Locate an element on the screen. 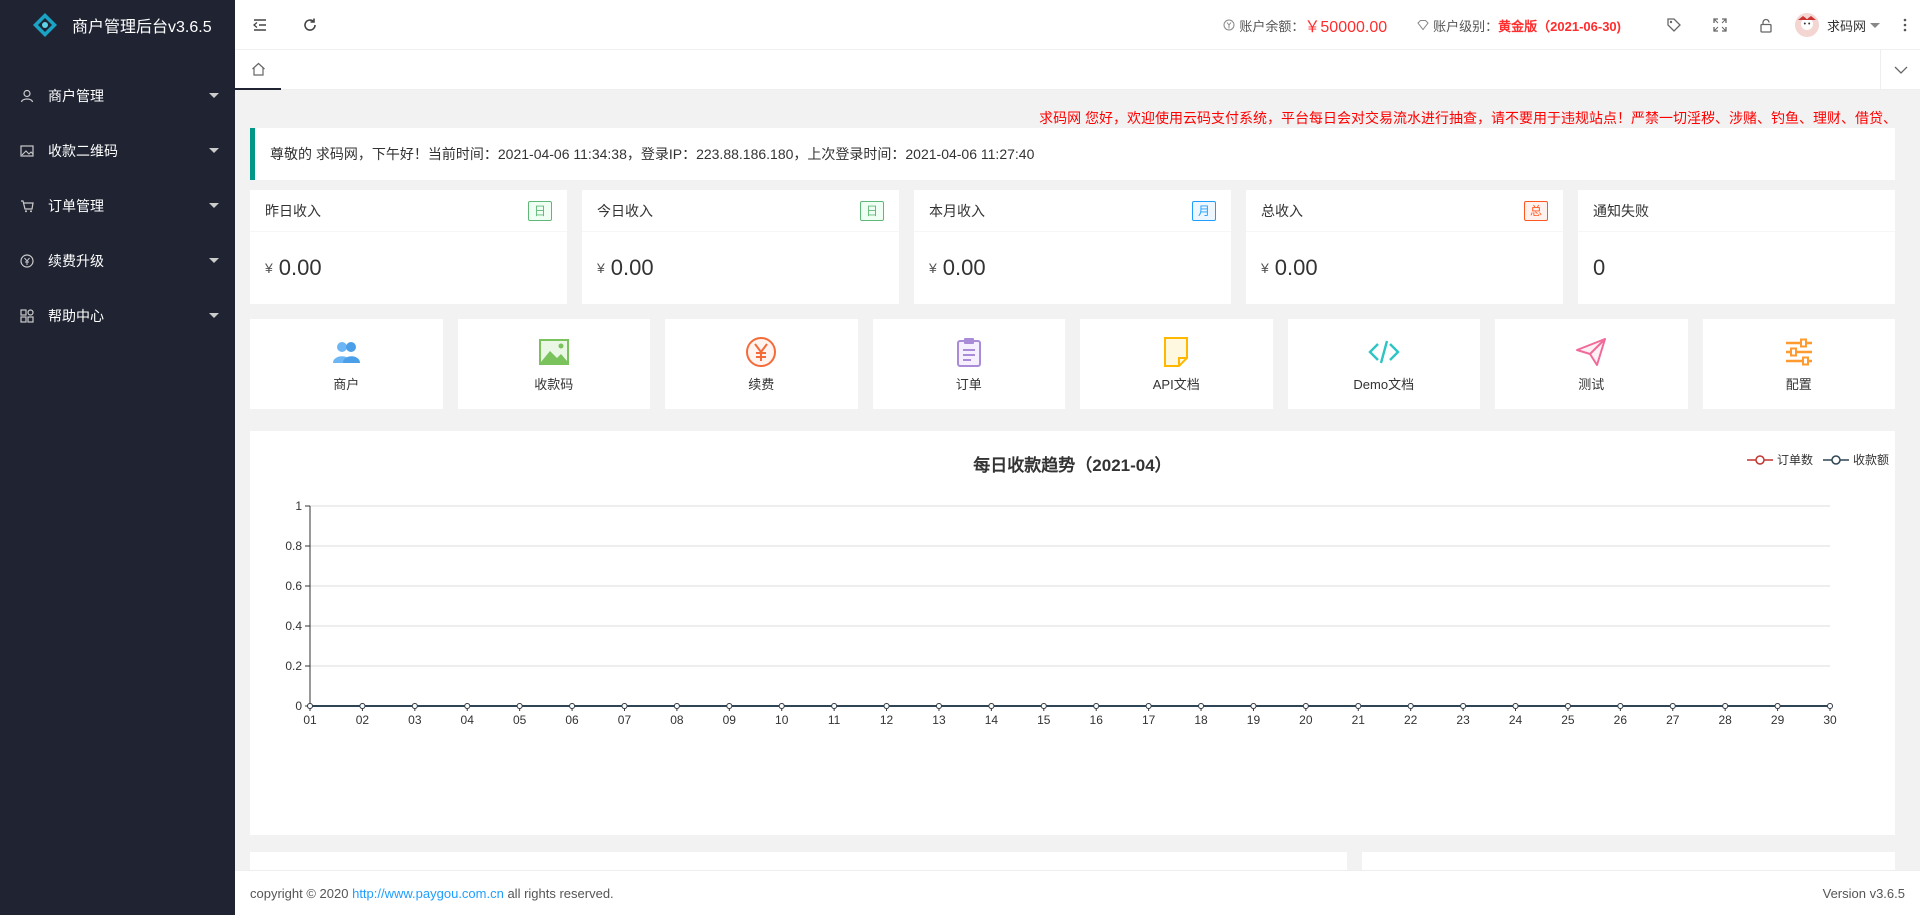  x-tick-label: 12 is located at coordinates (887, 720).